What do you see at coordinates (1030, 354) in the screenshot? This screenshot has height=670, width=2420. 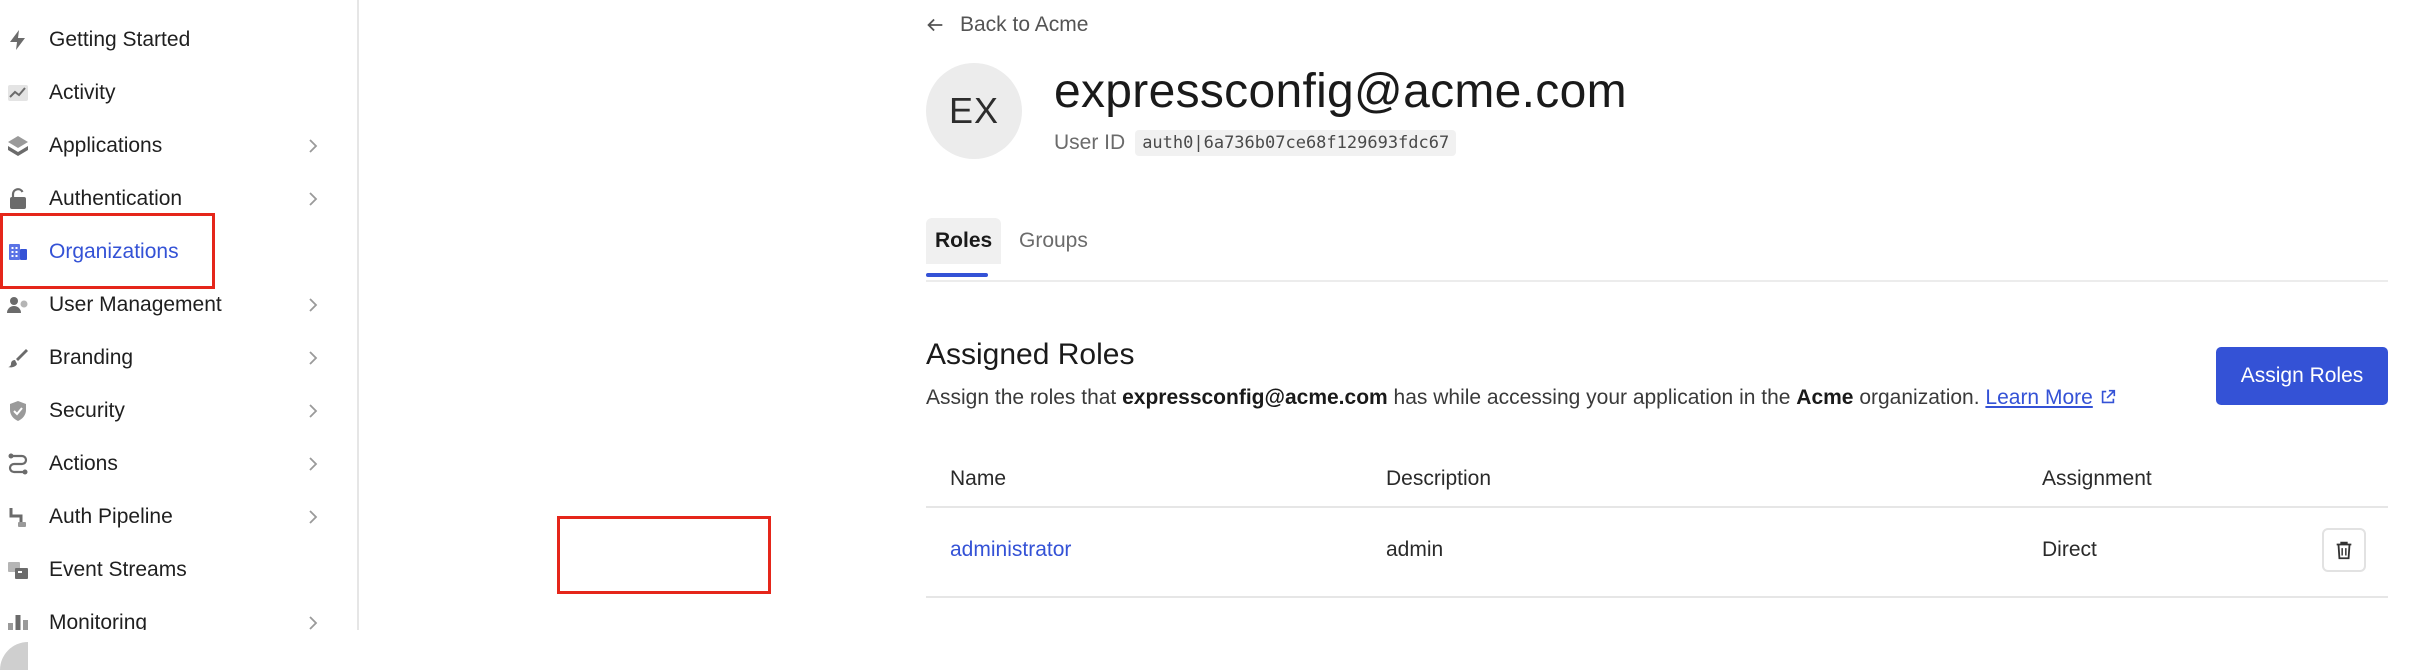 I see `section-title: Assigned Roles` at bounding box center [1030, 354].